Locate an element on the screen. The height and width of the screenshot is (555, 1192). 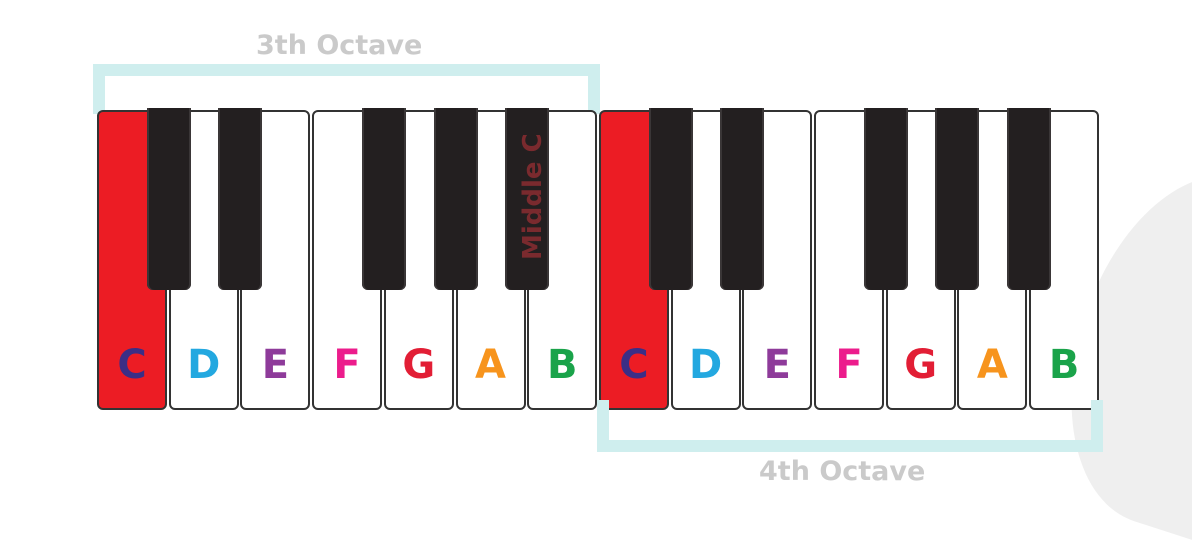
octave-label-3: 3th Octave is located at coordinates (339, 45).